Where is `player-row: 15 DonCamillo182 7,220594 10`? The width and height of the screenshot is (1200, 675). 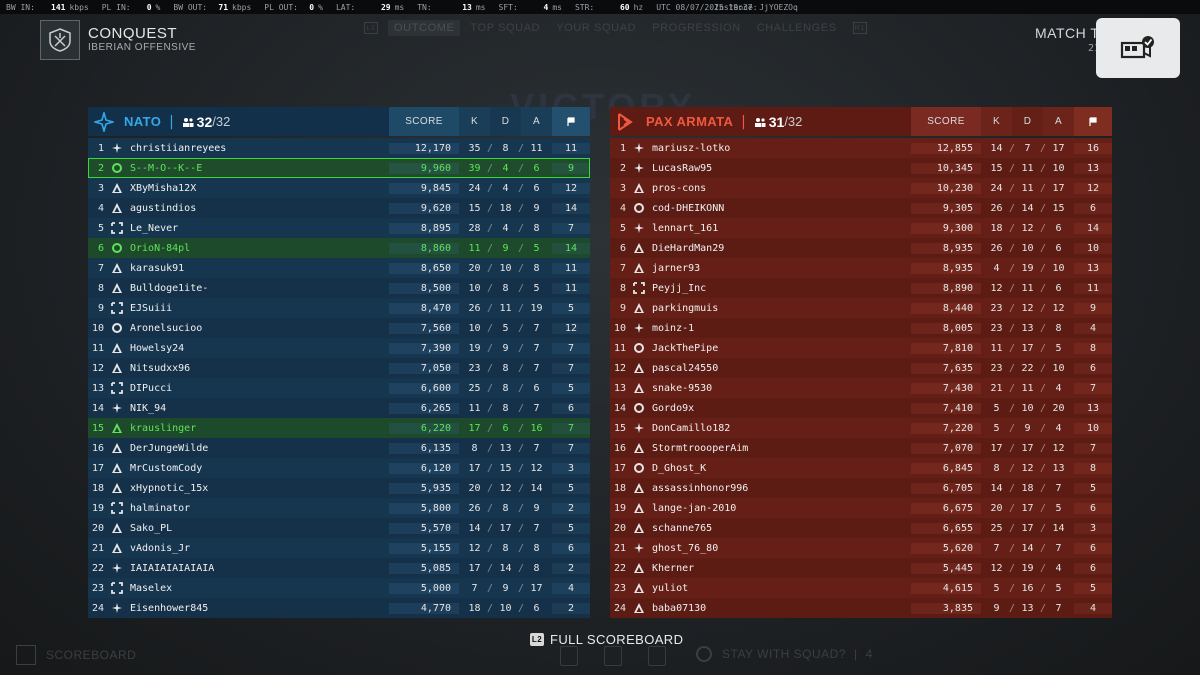 player-row: 15 DonCamillo182 7,220594 10 is located at coordinates (861, 428).